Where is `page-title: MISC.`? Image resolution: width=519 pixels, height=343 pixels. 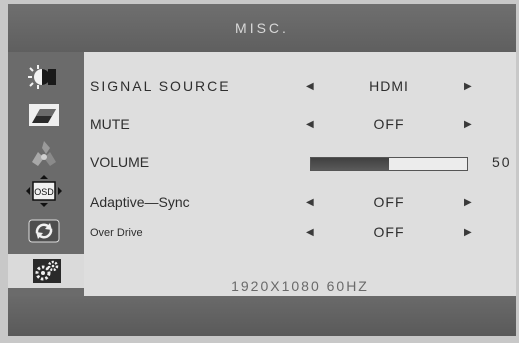 page-title: MISC. is located at coordinates (262, 28).